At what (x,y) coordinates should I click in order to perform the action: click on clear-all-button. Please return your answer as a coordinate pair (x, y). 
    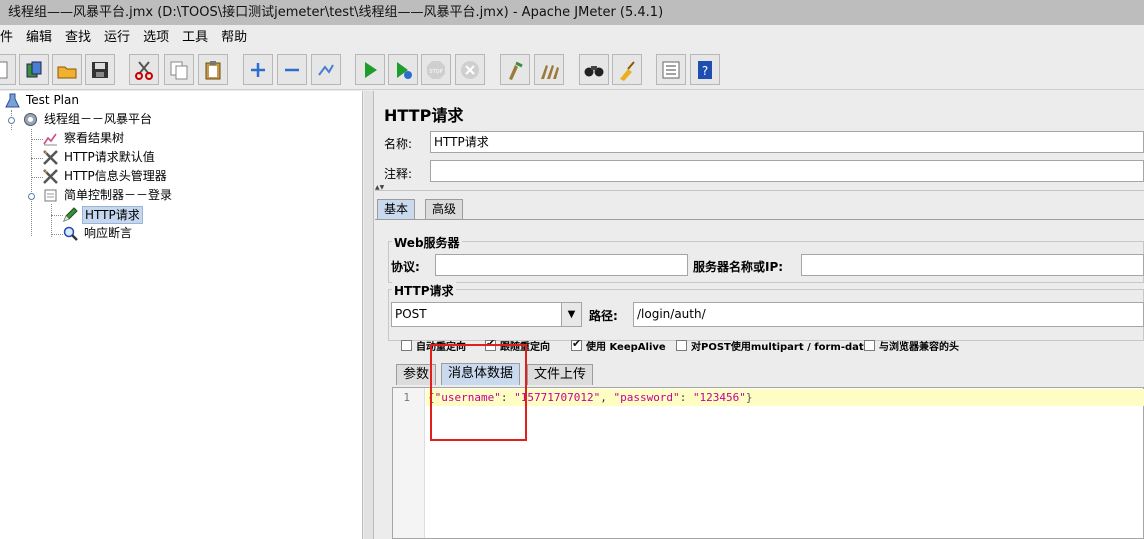
    Looking at the image, I should click on (549, 69).